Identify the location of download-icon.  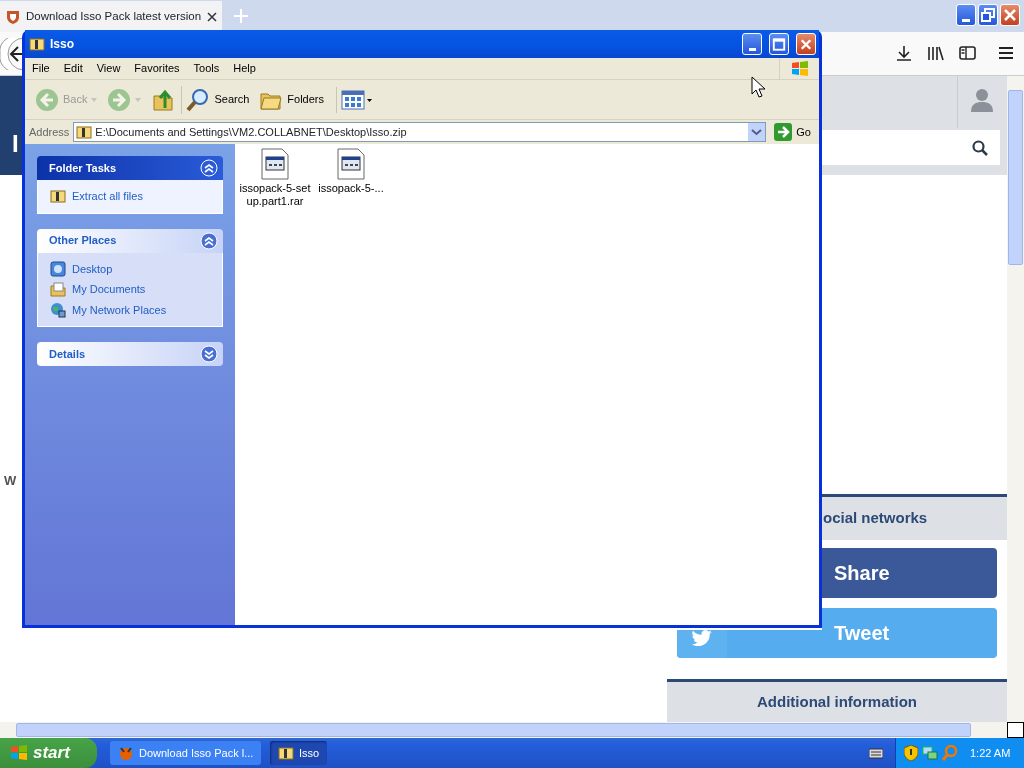
(904, 53).